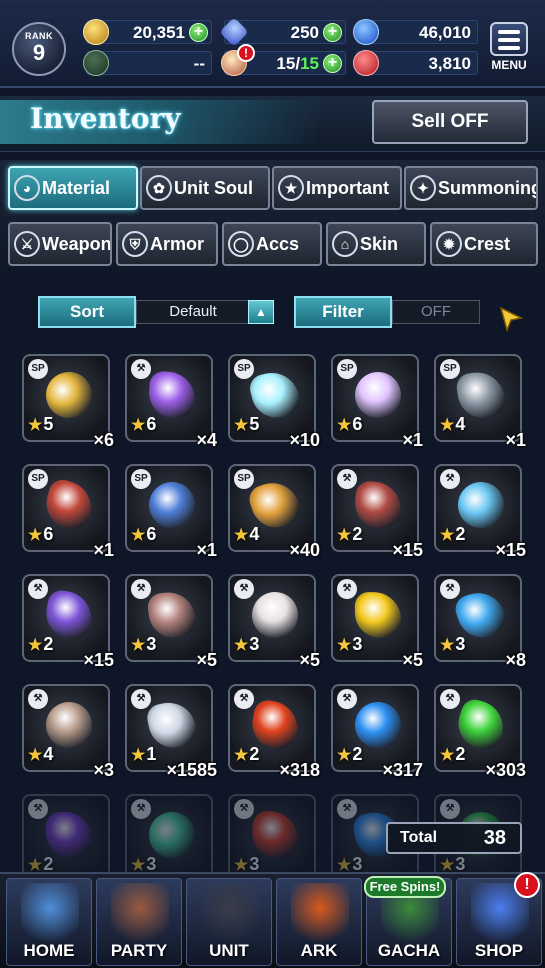 The image size is (545, 968). I want to click on item-slot: ⚒ ★4 ×3, so click(68, 732).